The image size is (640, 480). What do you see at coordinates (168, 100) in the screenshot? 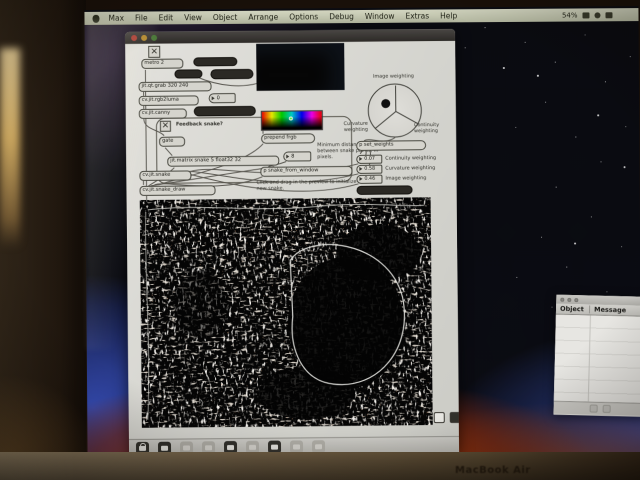
I see `rgb2luma-object: cv.jit.rgb2luma` at bounding box center [168, 100].